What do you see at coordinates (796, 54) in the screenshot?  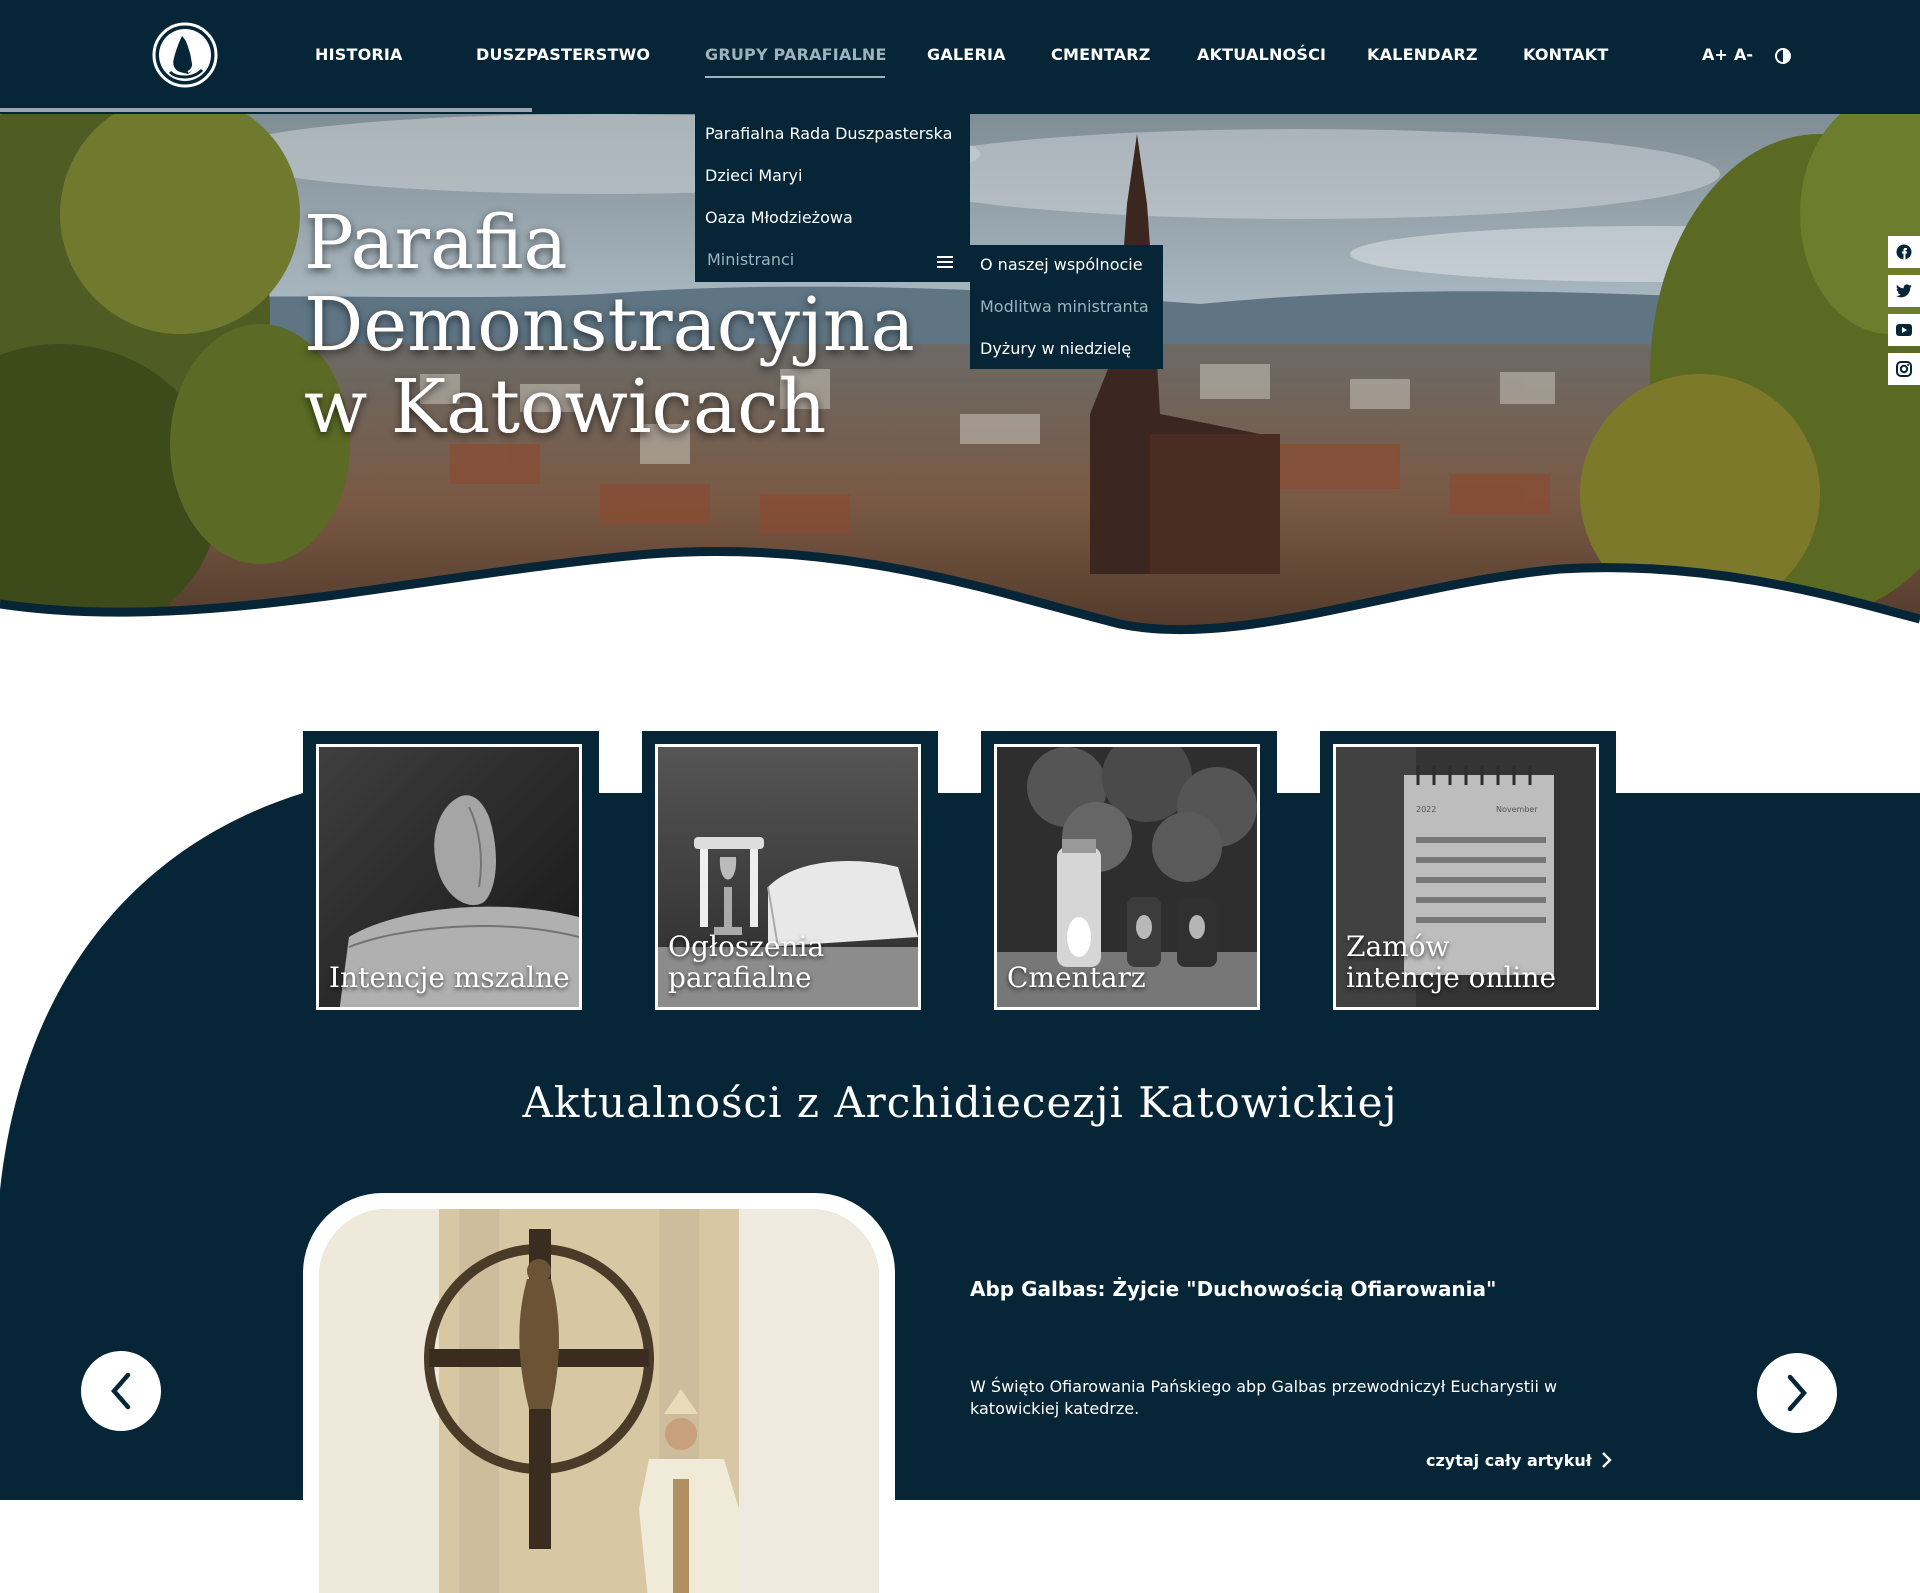 I see `nav-grupy-parafialne: GRUPY PARAFIALNE` at bounding box center [796, 54].